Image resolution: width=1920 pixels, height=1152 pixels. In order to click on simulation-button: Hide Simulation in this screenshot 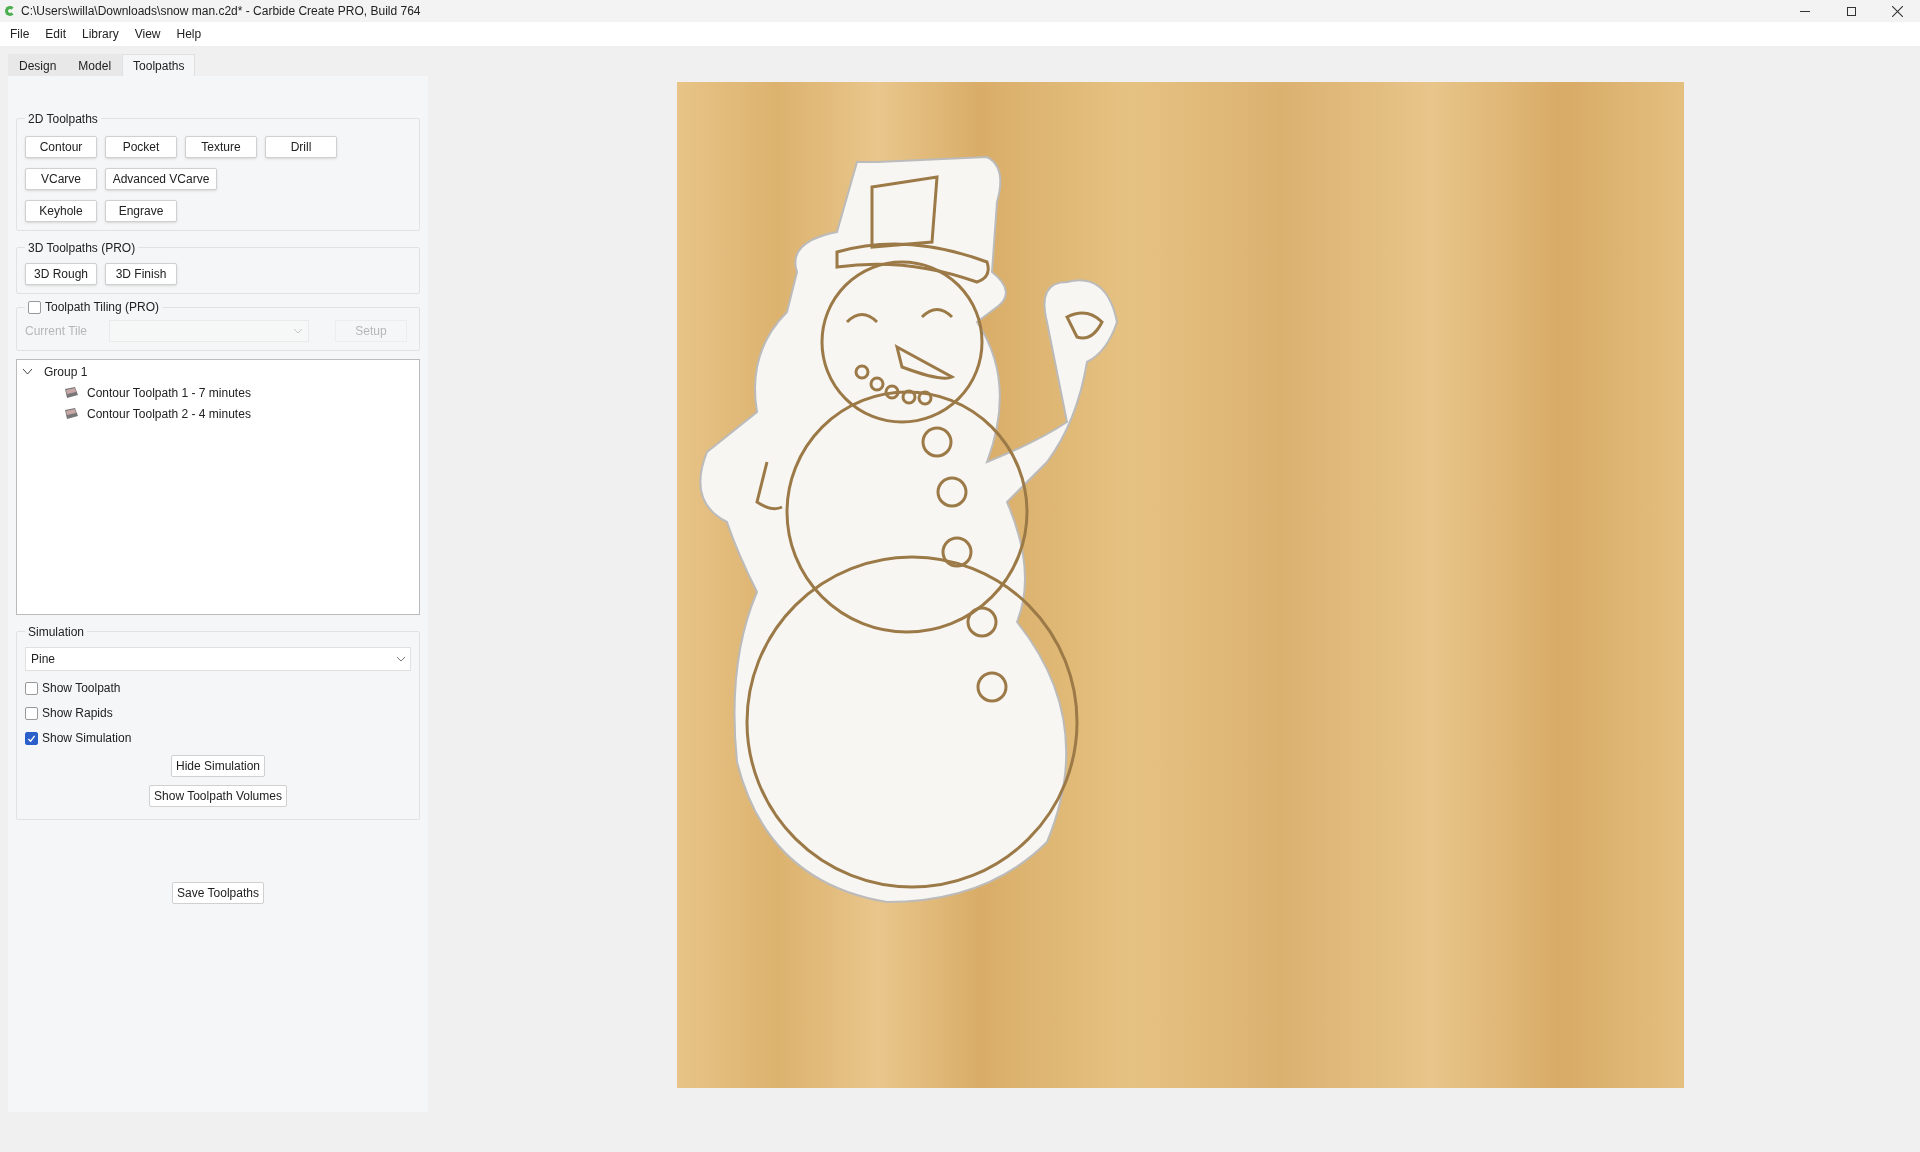, I will do `click(217, 766)`.